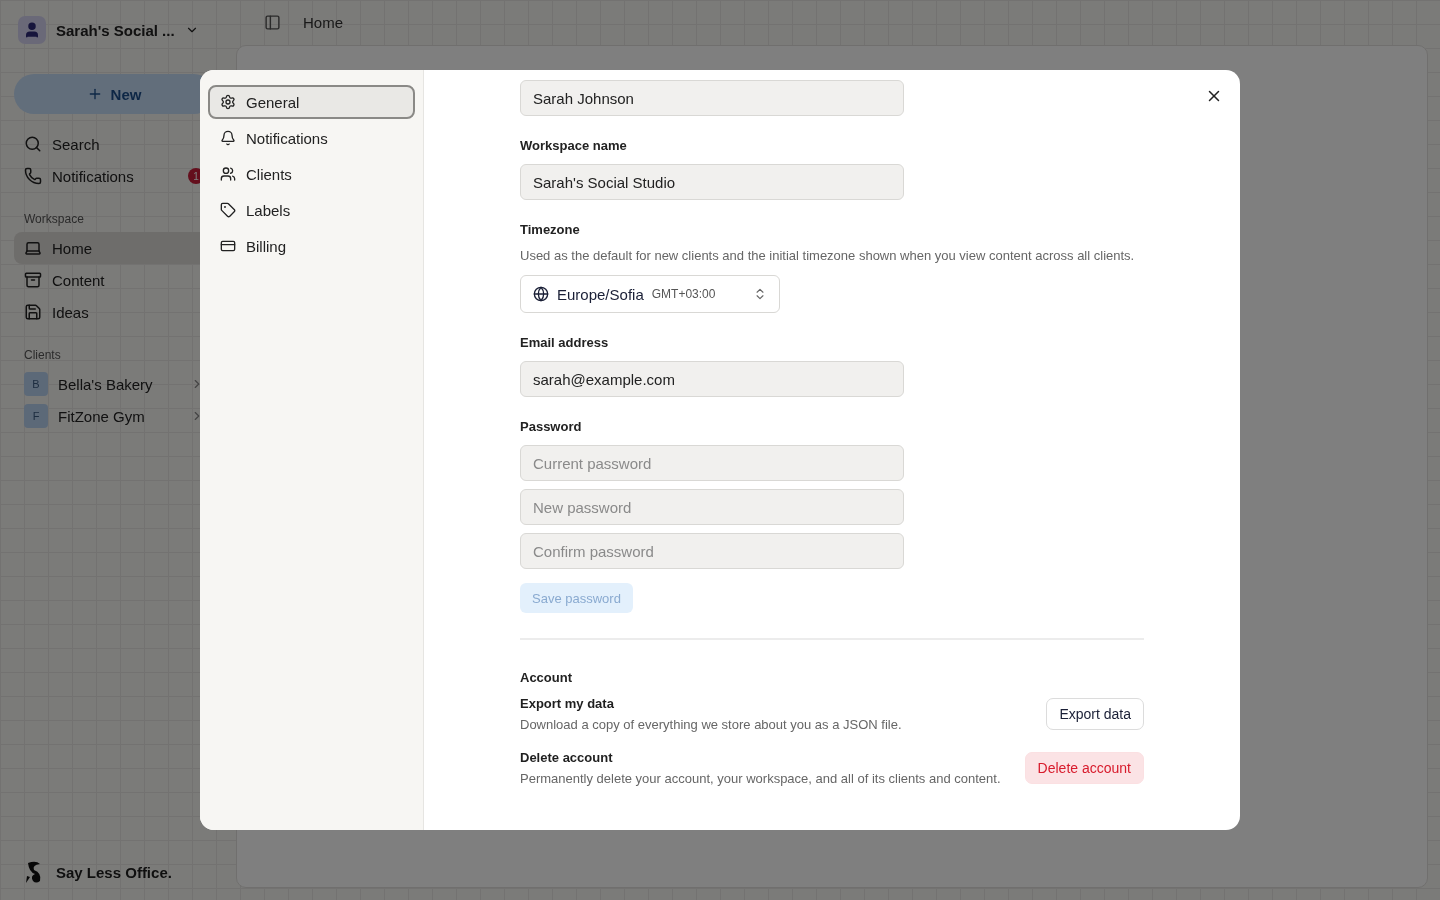 This screenshot has height=900, width=1440. What do you see at coordinates (828, 255) in the screenshot?
I see `field-description: Used as the default for new clients and the initial timezone shown when you view content across all clients.` at bounding box center [828, 255].